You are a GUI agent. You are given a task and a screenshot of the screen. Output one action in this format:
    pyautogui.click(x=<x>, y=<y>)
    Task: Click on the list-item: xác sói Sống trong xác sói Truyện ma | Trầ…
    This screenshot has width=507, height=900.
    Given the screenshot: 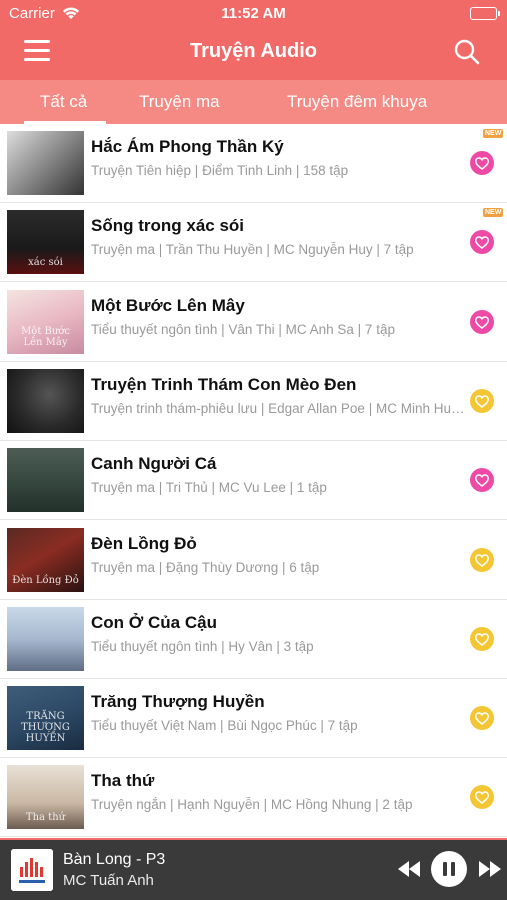 What is the action you would take?
    pyautogui.click(x=253, y=243)
    